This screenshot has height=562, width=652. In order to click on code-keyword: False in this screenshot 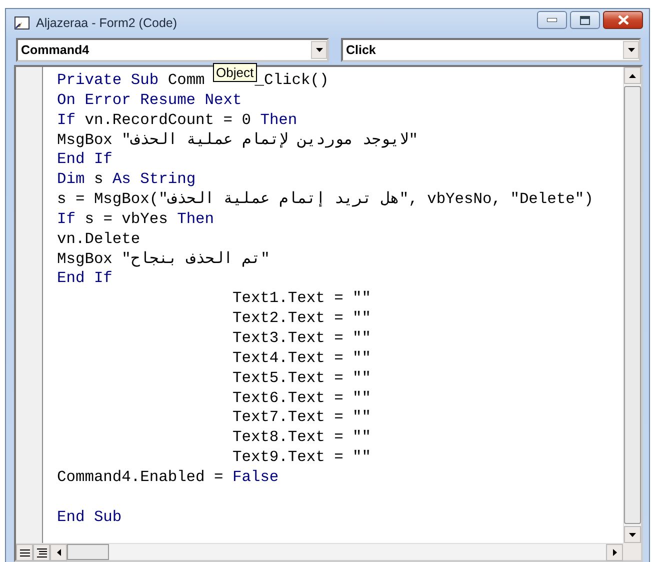, I will do `click(255, 477)`.